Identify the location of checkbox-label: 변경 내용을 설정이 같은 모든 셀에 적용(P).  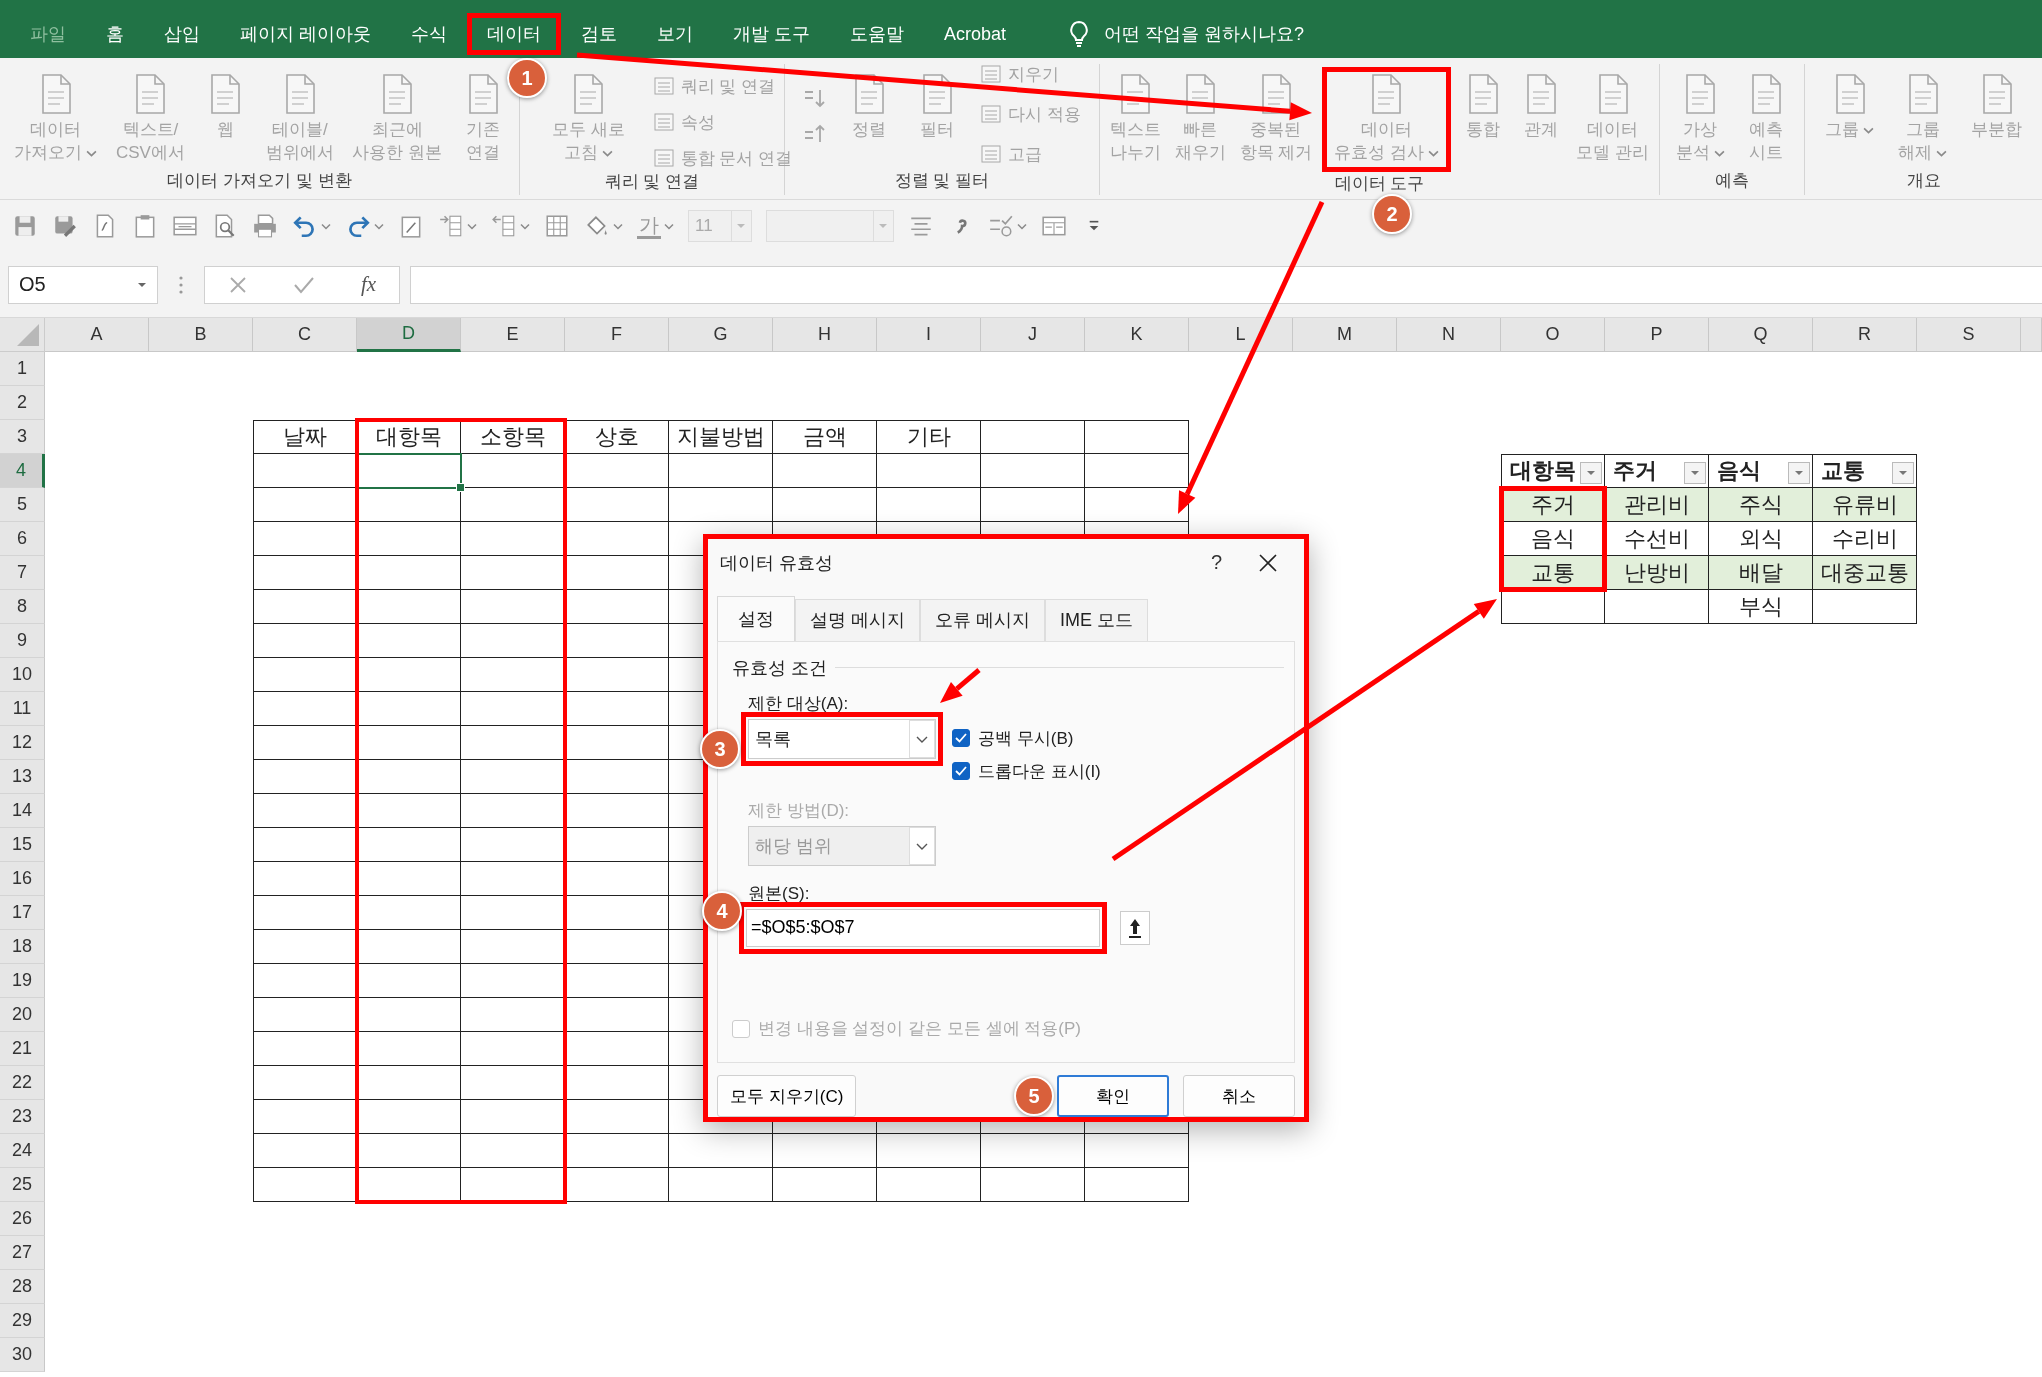
(919, 1029).